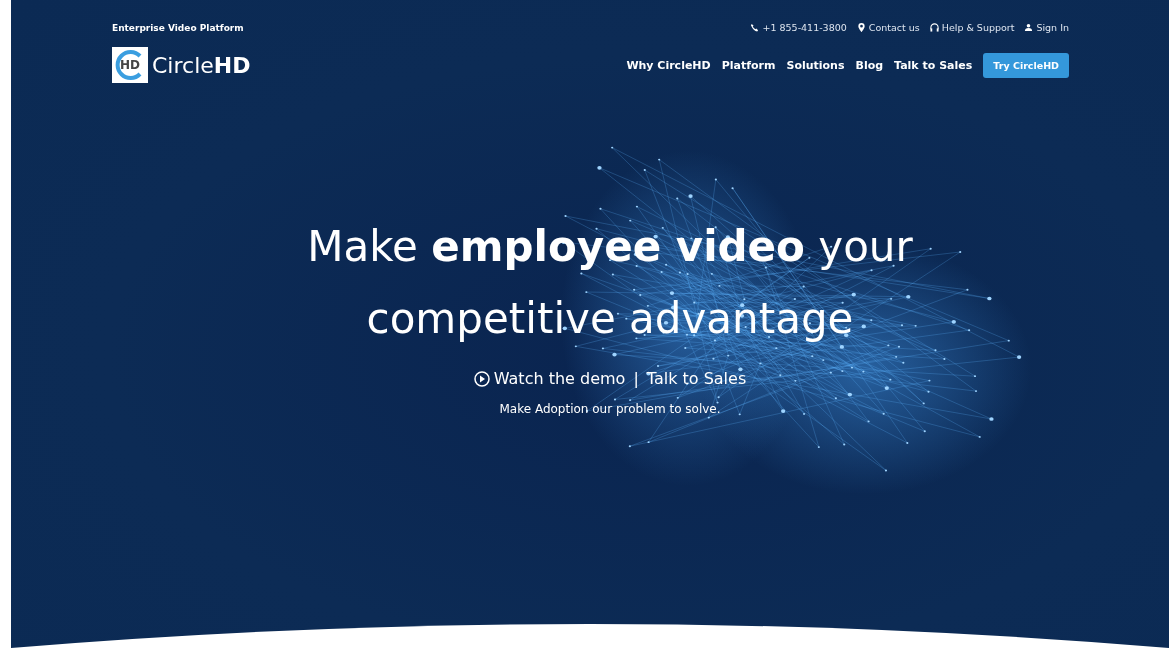 This screenshot has height=648, width=1169. Describe the element at coordinates (610, 409) in the screenshot. I see `hero-tagline: Make Adoption our problem to solve.` at that location.